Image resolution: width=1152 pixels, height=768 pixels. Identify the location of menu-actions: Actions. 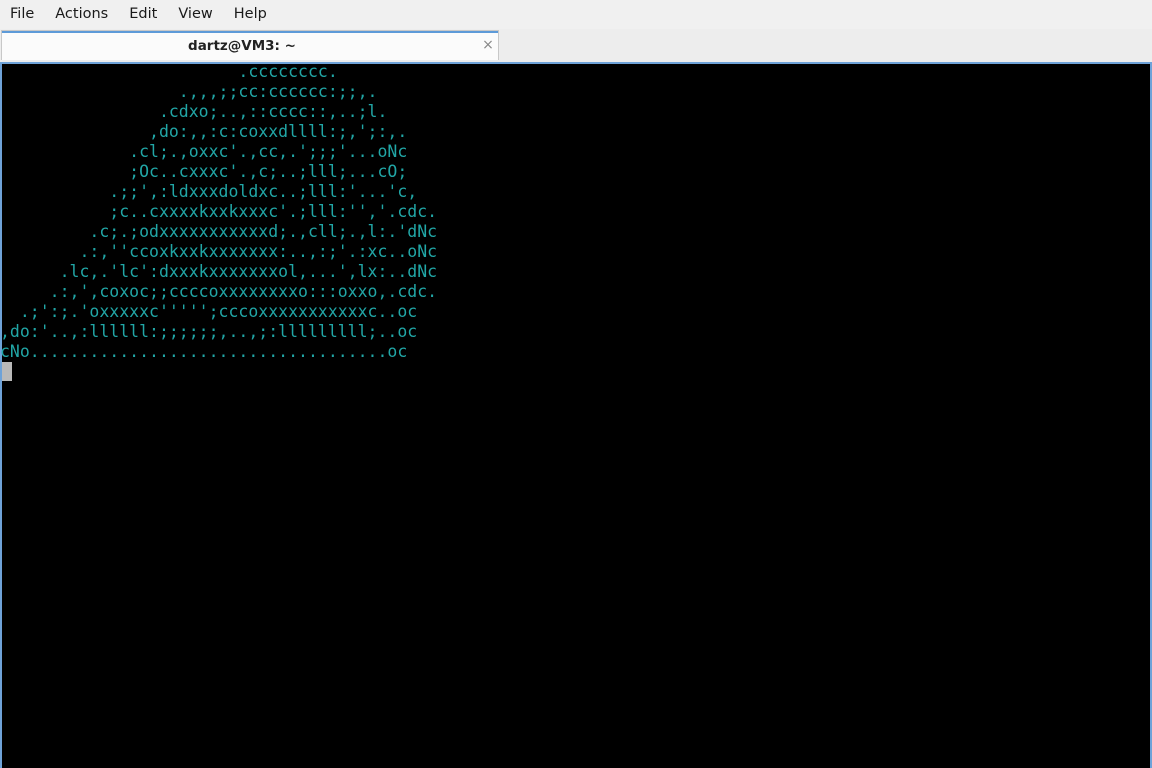
(82, 14).